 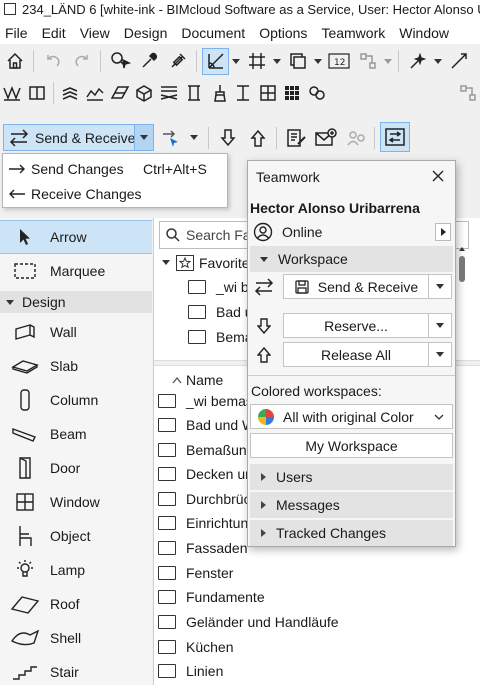 I want to click on find-select-icon, so click(x=119, y=61).